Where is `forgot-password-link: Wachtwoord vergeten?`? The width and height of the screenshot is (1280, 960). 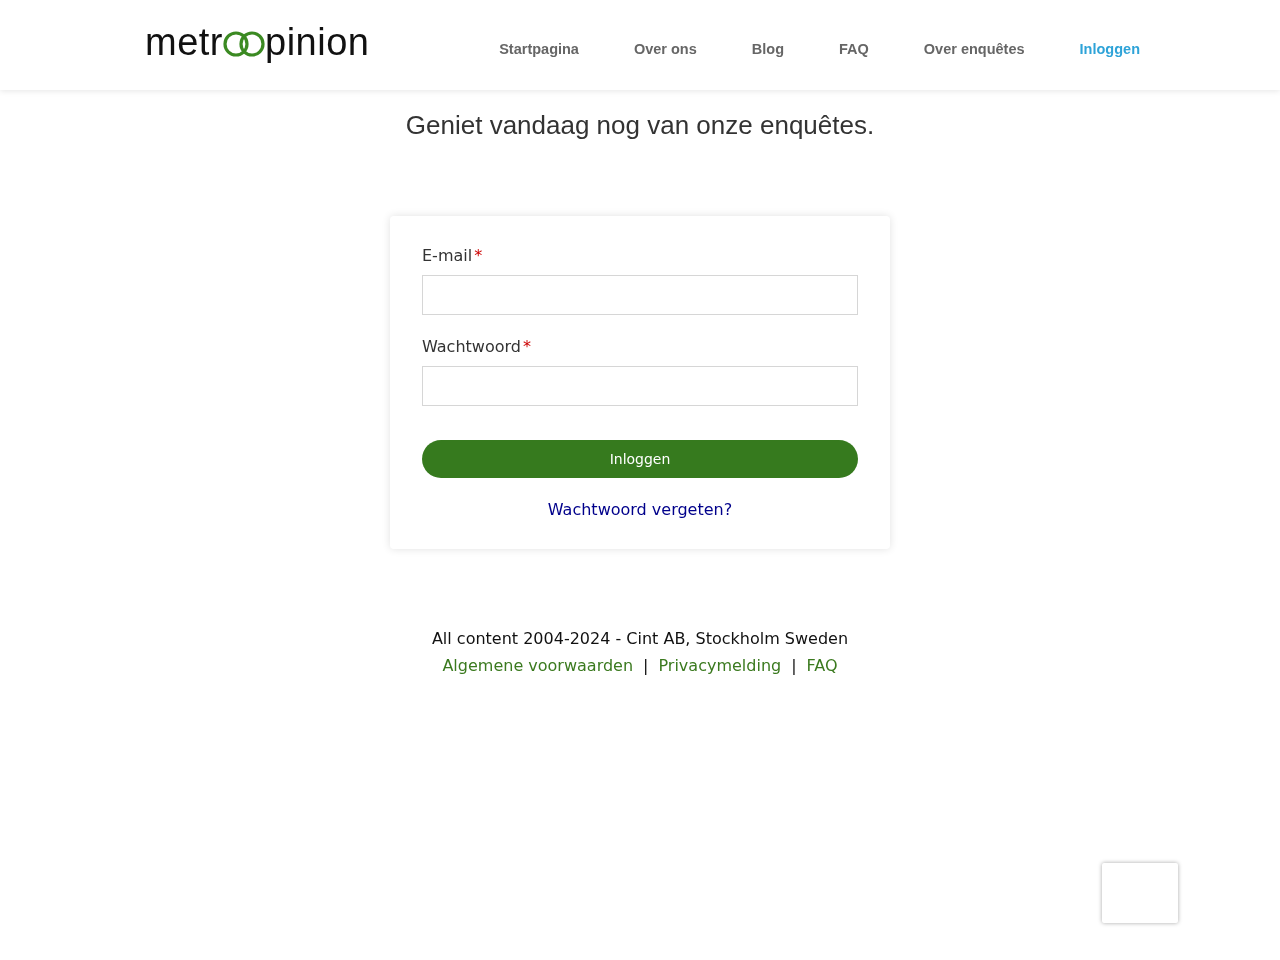 forgot-password-link: Wachtwoord vergeten? is located at coordinates (640, 509).